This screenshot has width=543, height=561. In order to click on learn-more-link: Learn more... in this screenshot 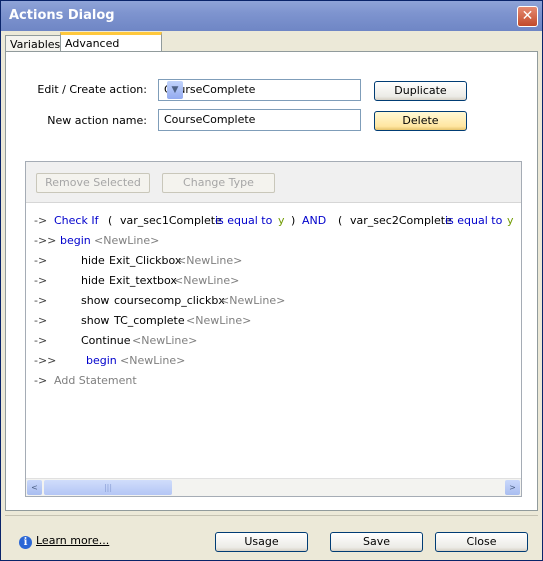, I will do `click(72, 540)`.